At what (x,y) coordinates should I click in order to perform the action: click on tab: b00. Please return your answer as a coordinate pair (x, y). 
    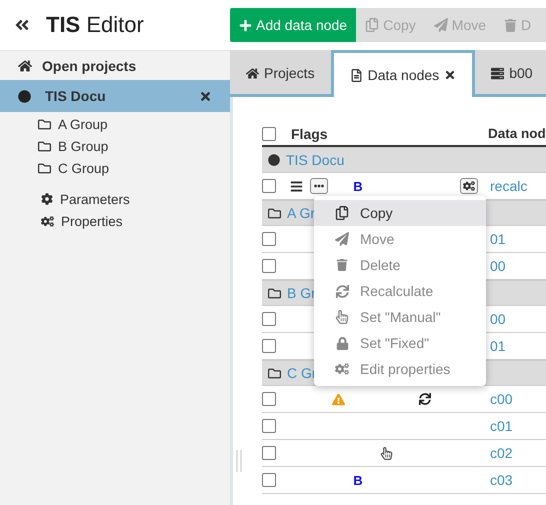
    Looking at the image, I should click on (510, 73).